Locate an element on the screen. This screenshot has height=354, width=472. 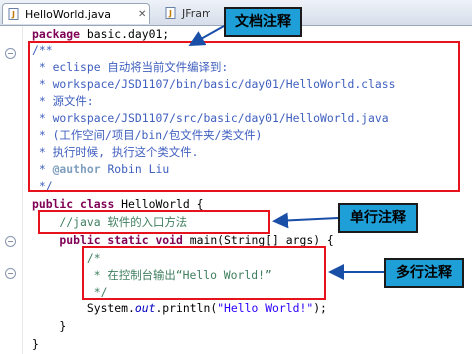
close-icon: ✕ is located at coordinates (142, 14).